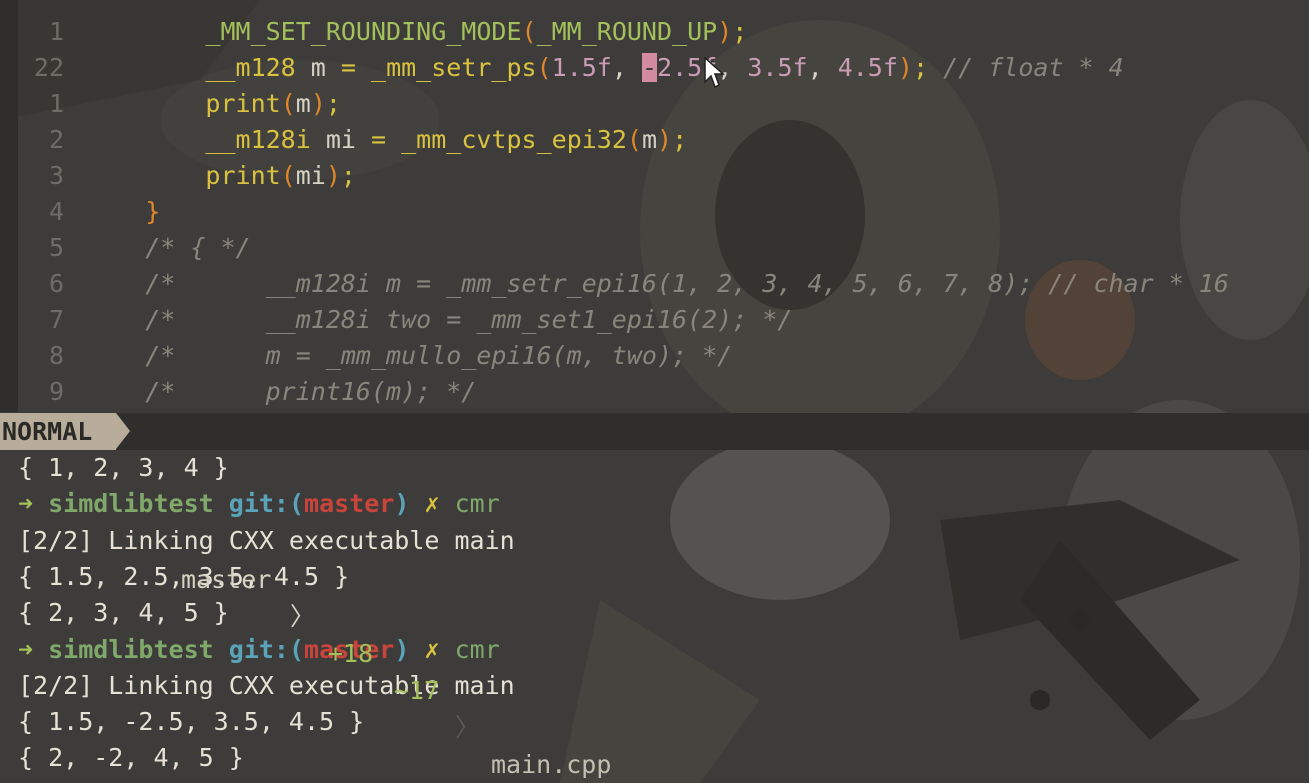 The width and height of the screenshot is (1309, 783). I want to click on terminal-output-line: { 1, 2, 3, 4 }, so click(123, 467).